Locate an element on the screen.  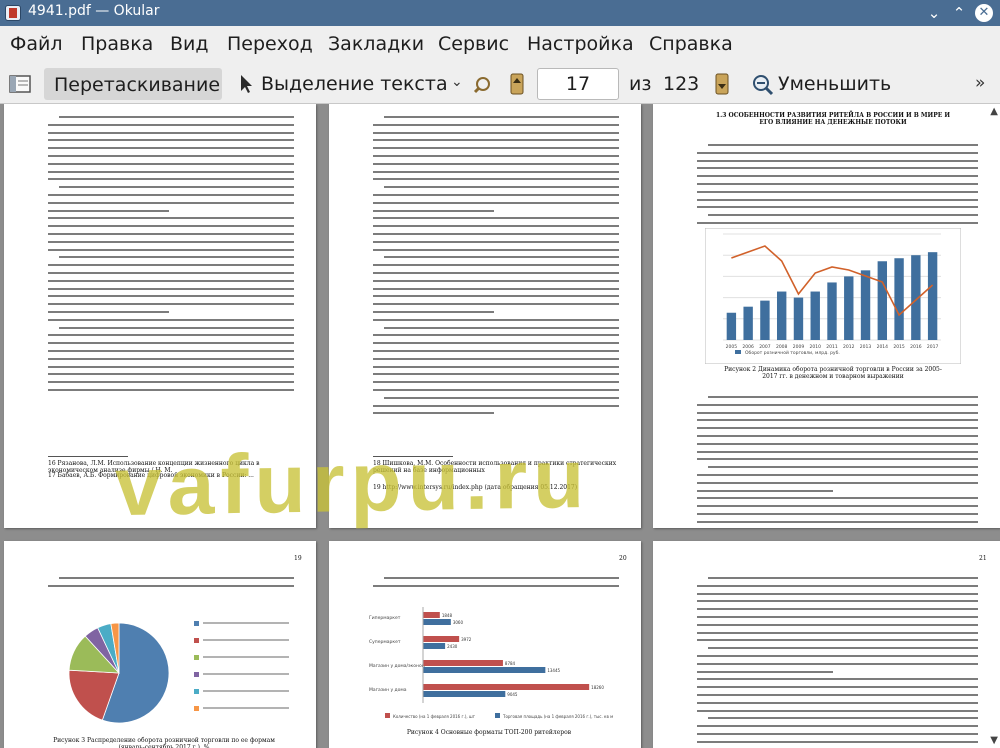
menu-view: Вид is located at coordinates (189, 44).